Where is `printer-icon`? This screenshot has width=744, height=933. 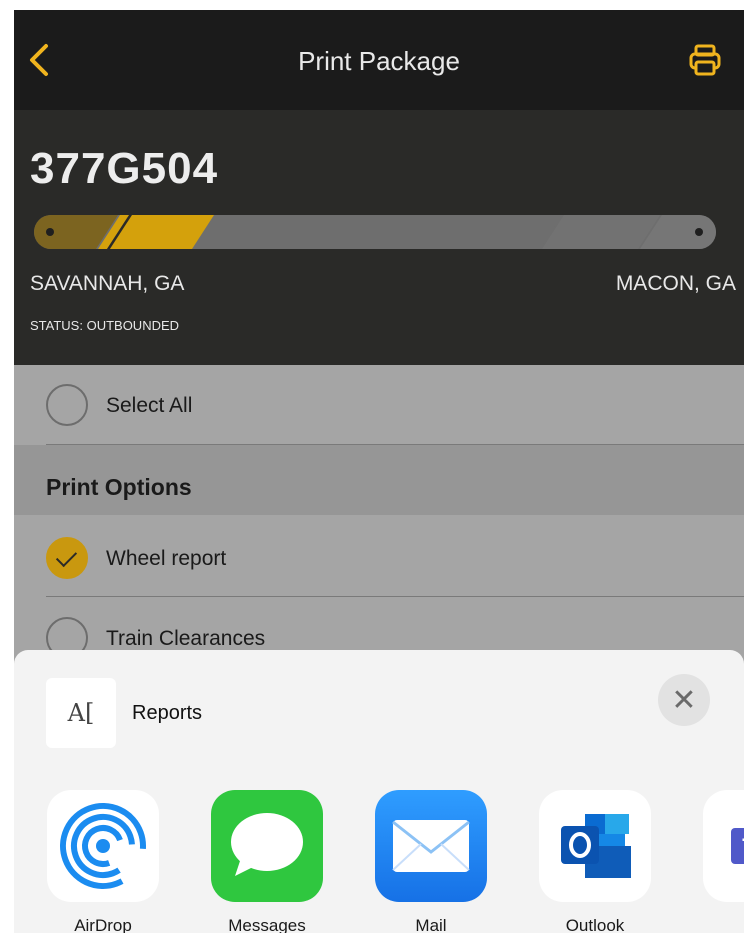 printer-icon is located at coordinates (705, 60).